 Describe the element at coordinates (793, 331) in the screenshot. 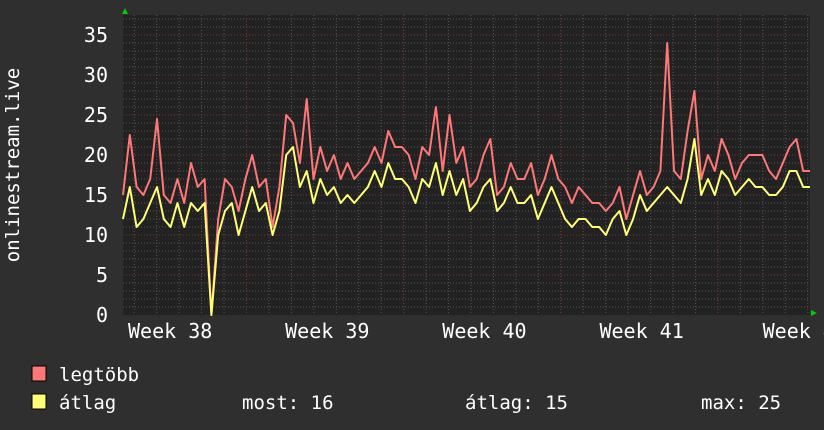

I see `x-tick-label: Week 4` at that location.